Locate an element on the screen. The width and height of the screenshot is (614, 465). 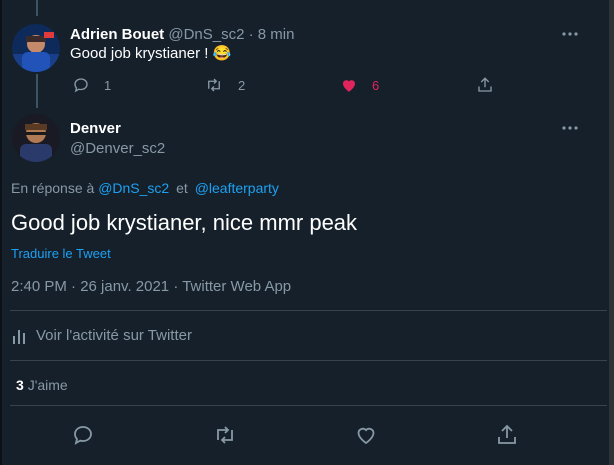
main-author-name: Denver is located at coordinates (95, 129).